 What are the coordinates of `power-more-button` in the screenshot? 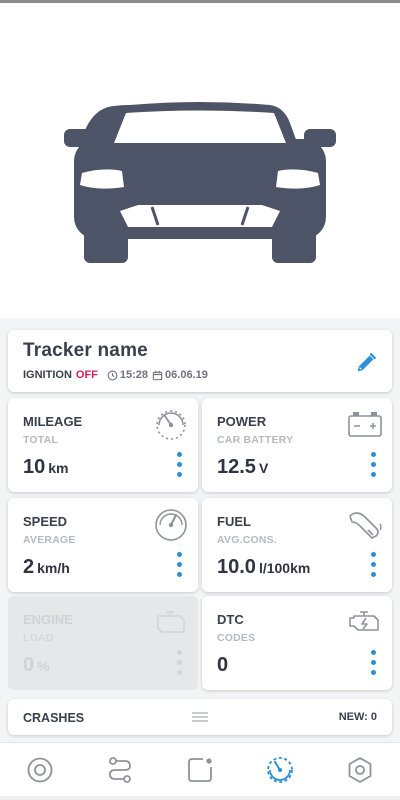 It's located at (373, 467).